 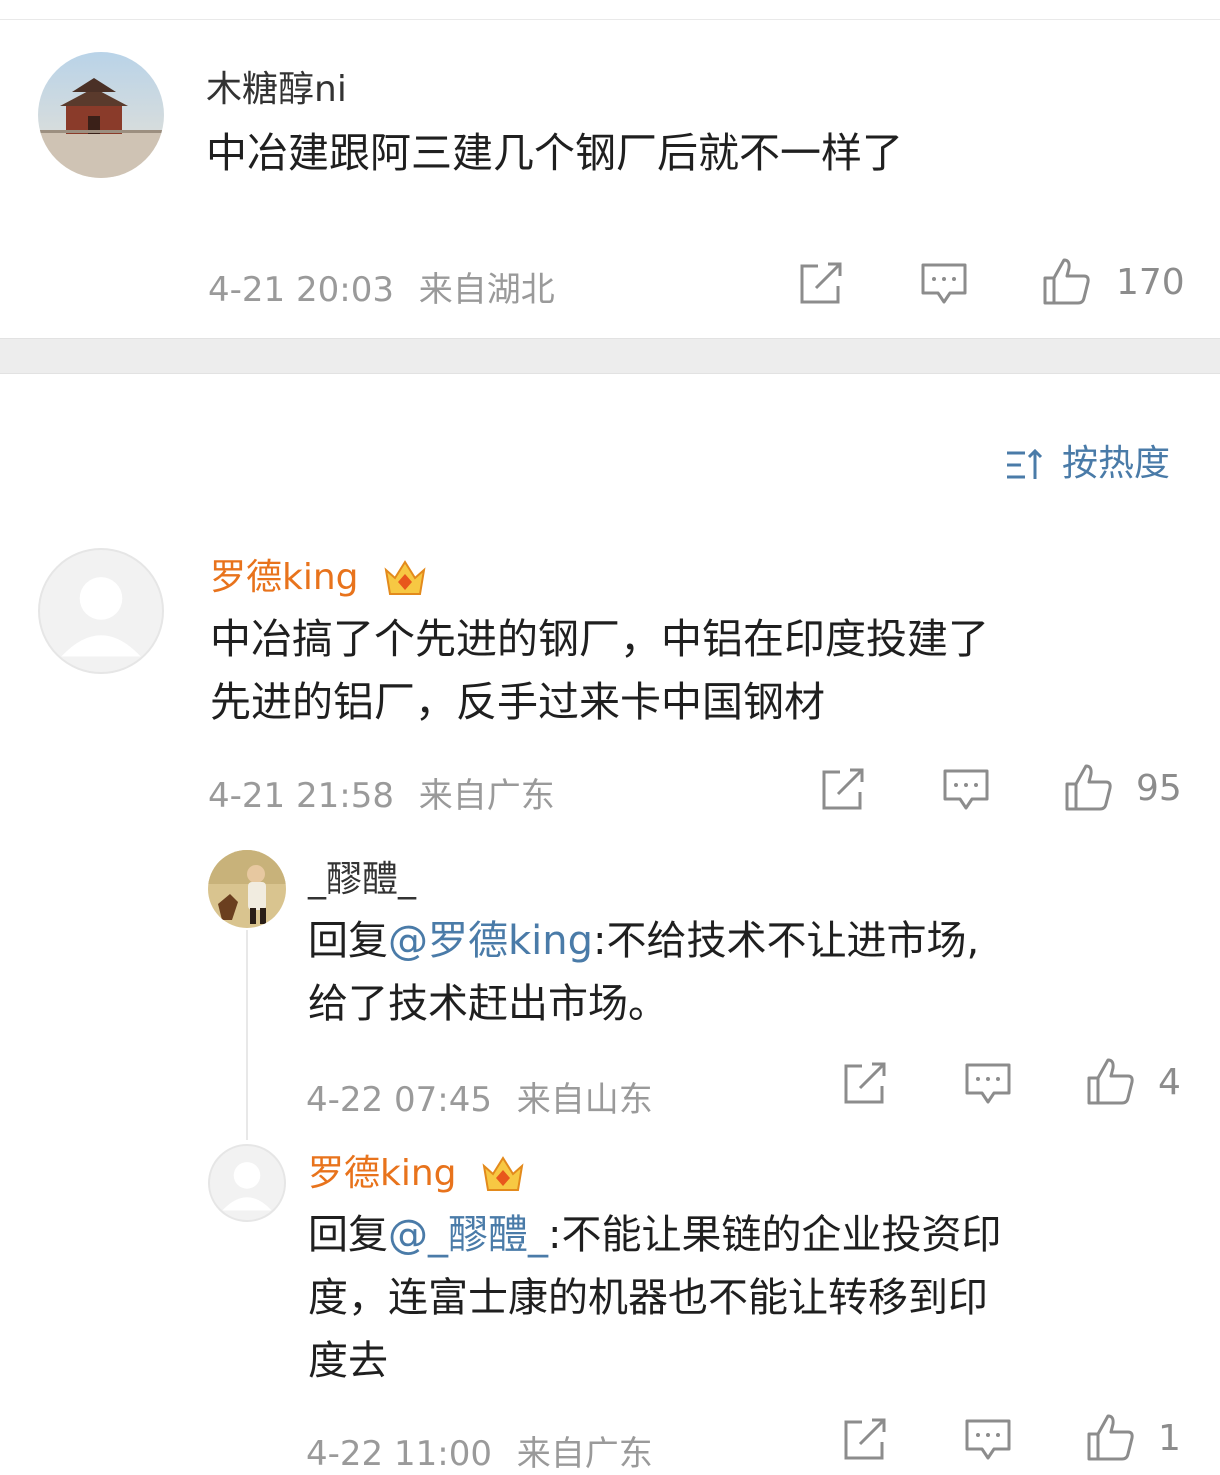 I want to click on reply-meta: 4-22 11:00 来自广东, so click(x=479, y=1450).